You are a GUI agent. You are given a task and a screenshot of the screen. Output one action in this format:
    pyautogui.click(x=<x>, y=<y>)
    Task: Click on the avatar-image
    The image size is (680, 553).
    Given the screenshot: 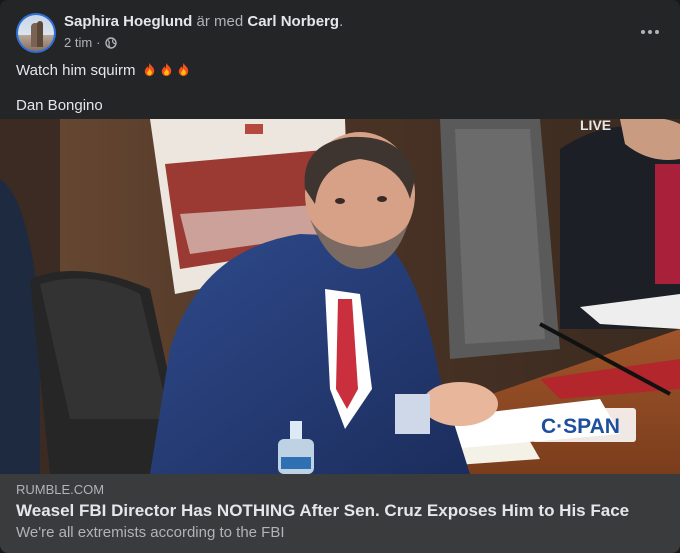 What is the action you would take?
    pyautogui.click(x=36, y=33)
    